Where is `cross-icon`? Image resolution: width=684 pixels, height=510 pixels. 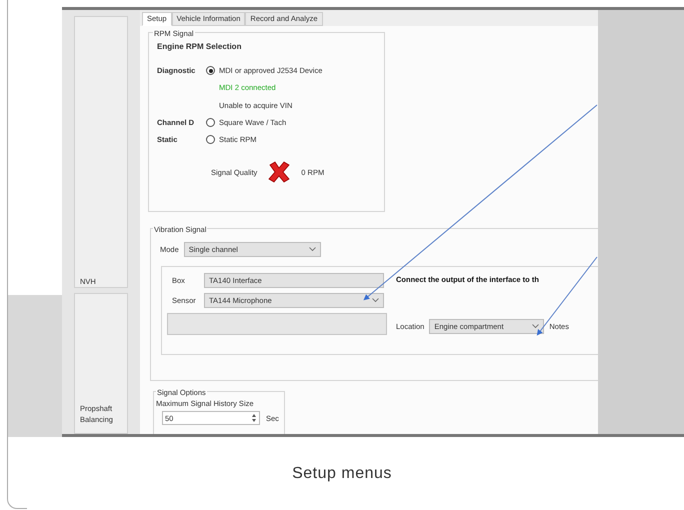 cross-icon is located at coordinates (279, 172).